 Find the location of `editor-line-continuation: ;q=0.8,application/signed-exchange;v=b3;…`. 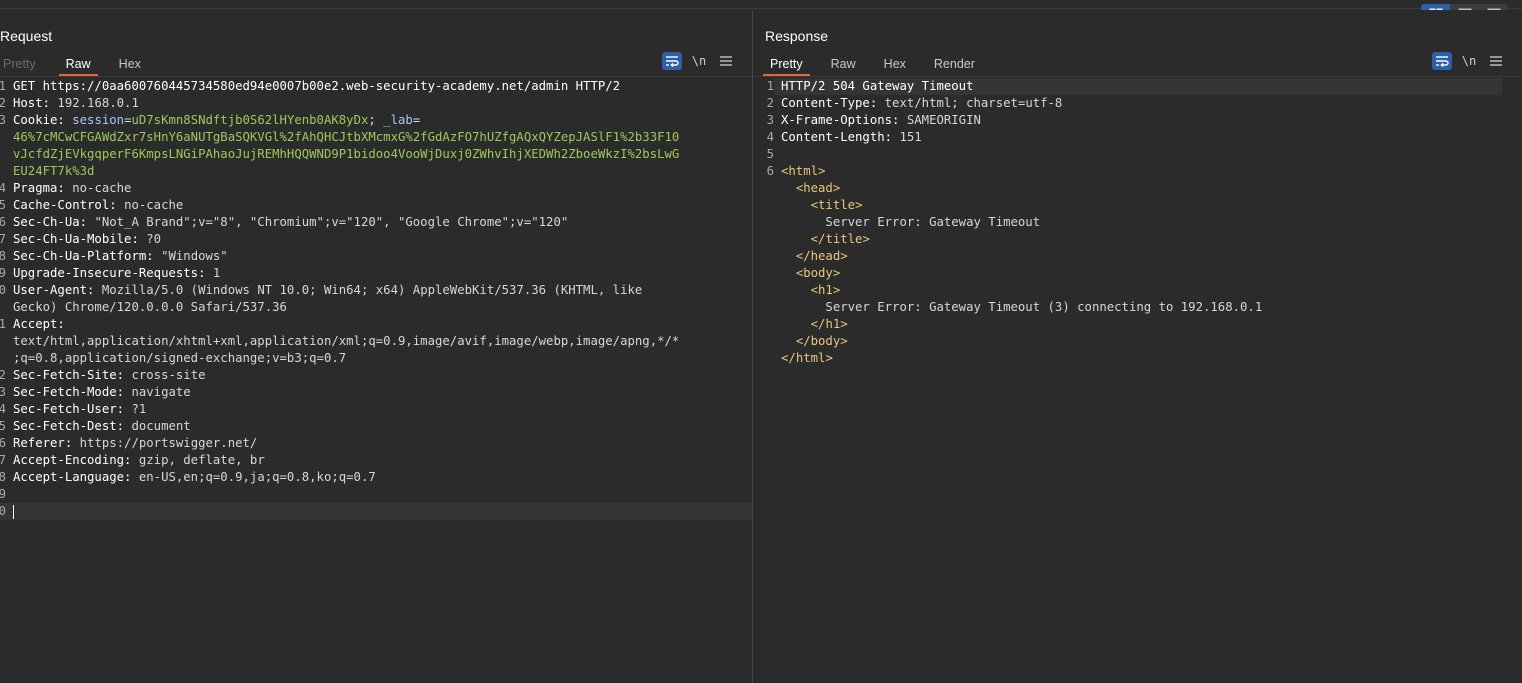

editor-line-continuation: ;q=0.8,application/signed-exchange;v=b3;… is located at coordinates (376, 358).